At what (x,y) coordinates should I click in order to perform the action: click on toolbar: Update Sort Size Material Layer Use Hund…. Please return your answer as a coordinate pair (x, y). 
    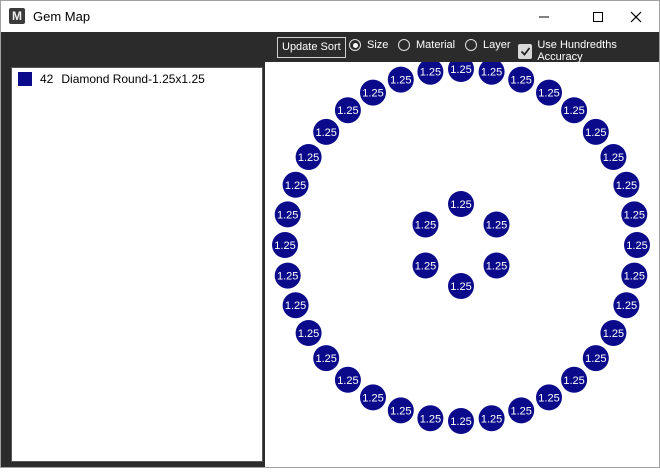
    Looking at the image, I should click on (330, 47).